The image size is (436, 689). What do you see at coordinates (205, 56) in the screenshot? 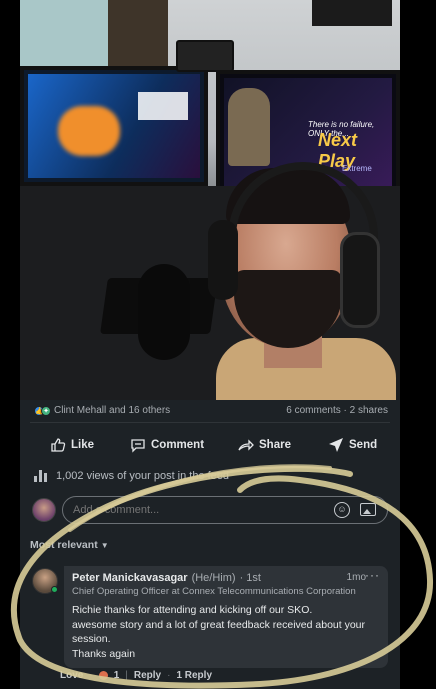
I see `phone-on-stand` at bounding box center [205, 56].